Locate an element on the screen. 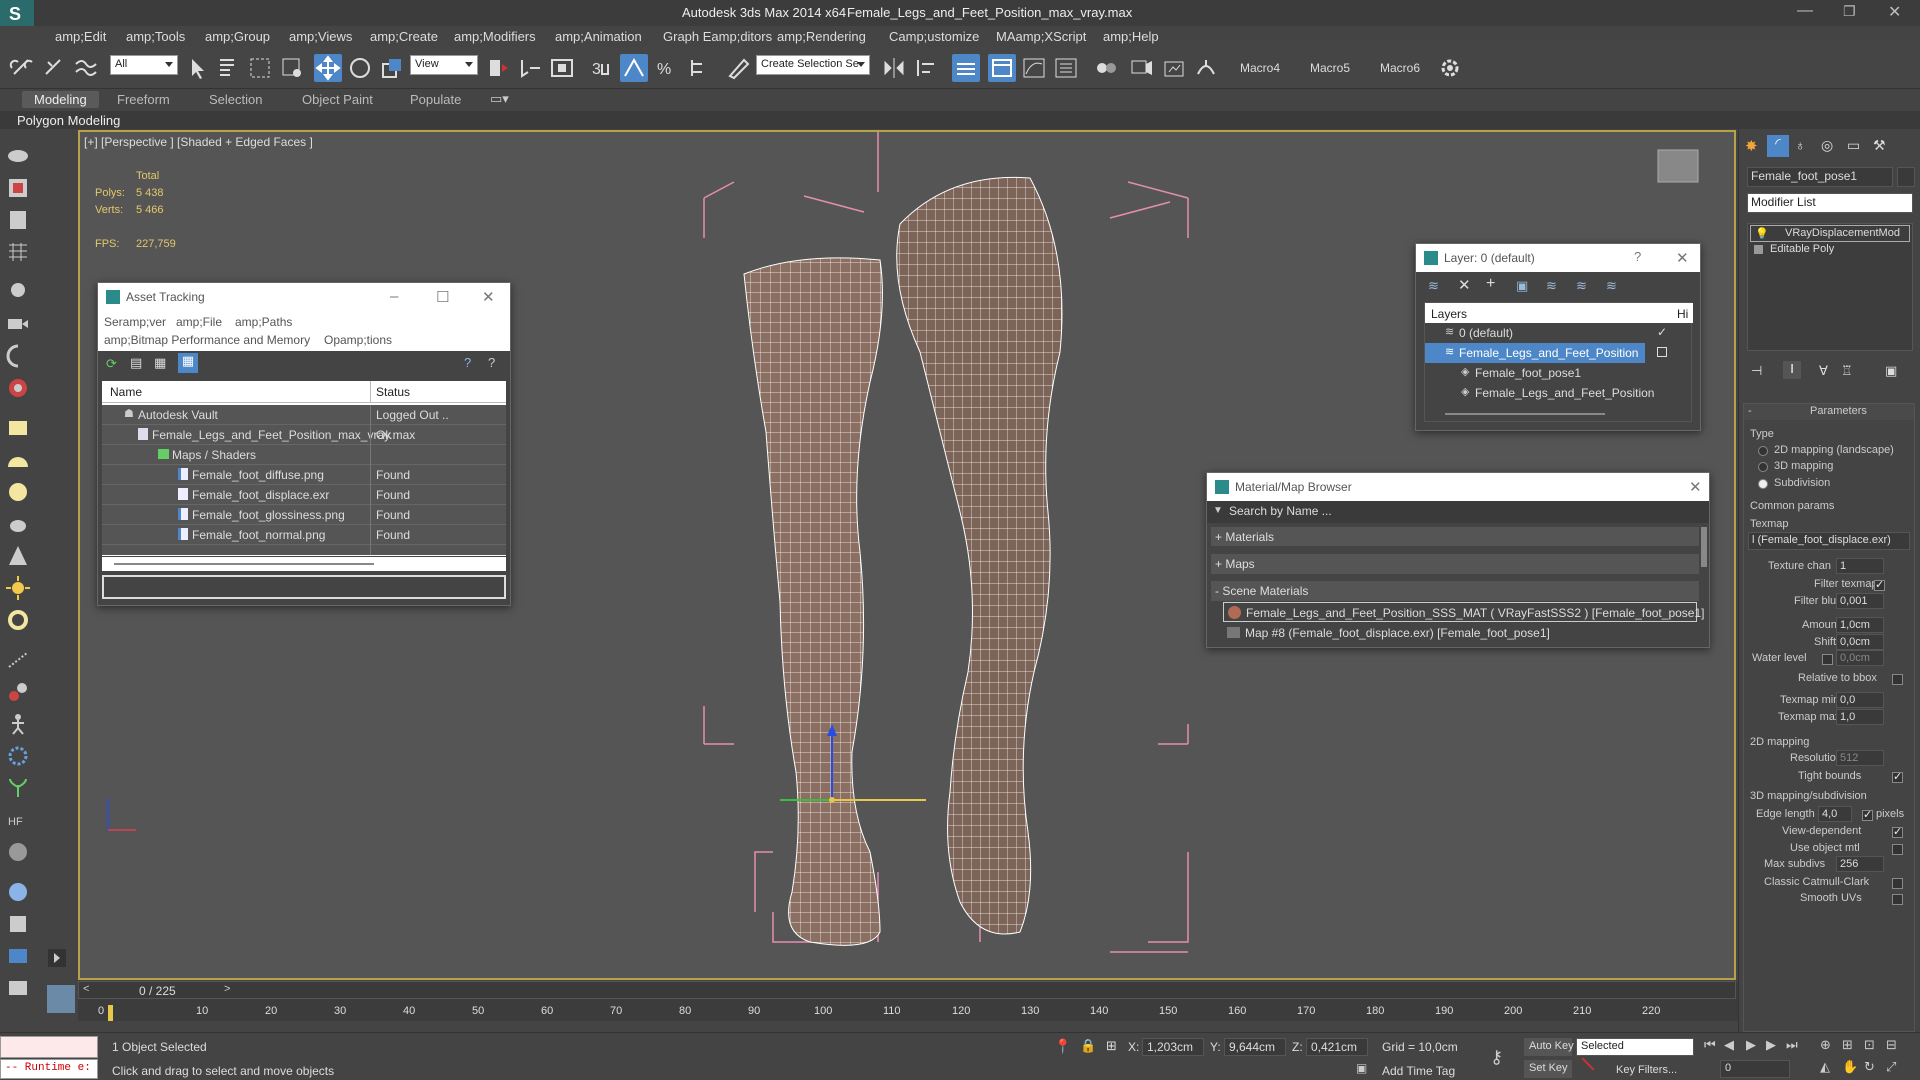 Image resolution: width=1920 pixels, height=1080 pixels. percent-snap-icon: % is located at coordinates (666, 68).